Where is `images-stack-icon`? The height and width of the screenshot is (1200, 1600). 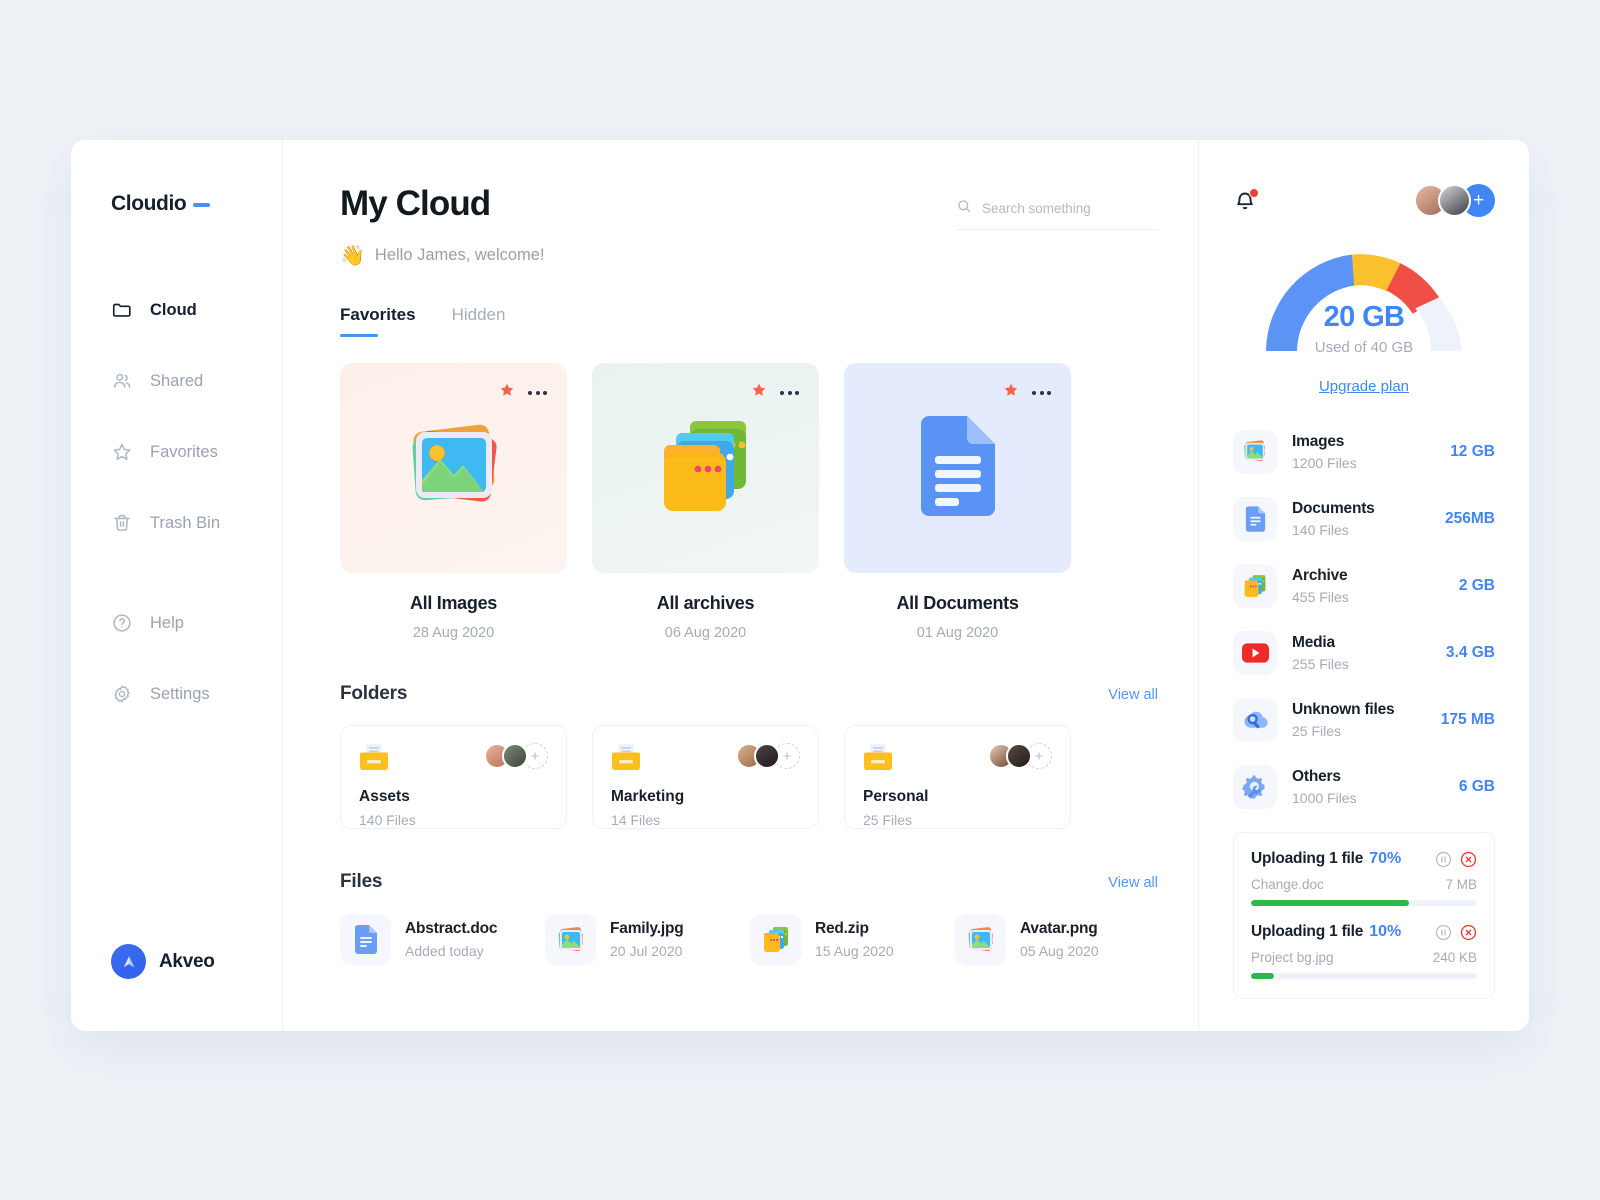
images-stack-icon is located at coordinates (454, 468).